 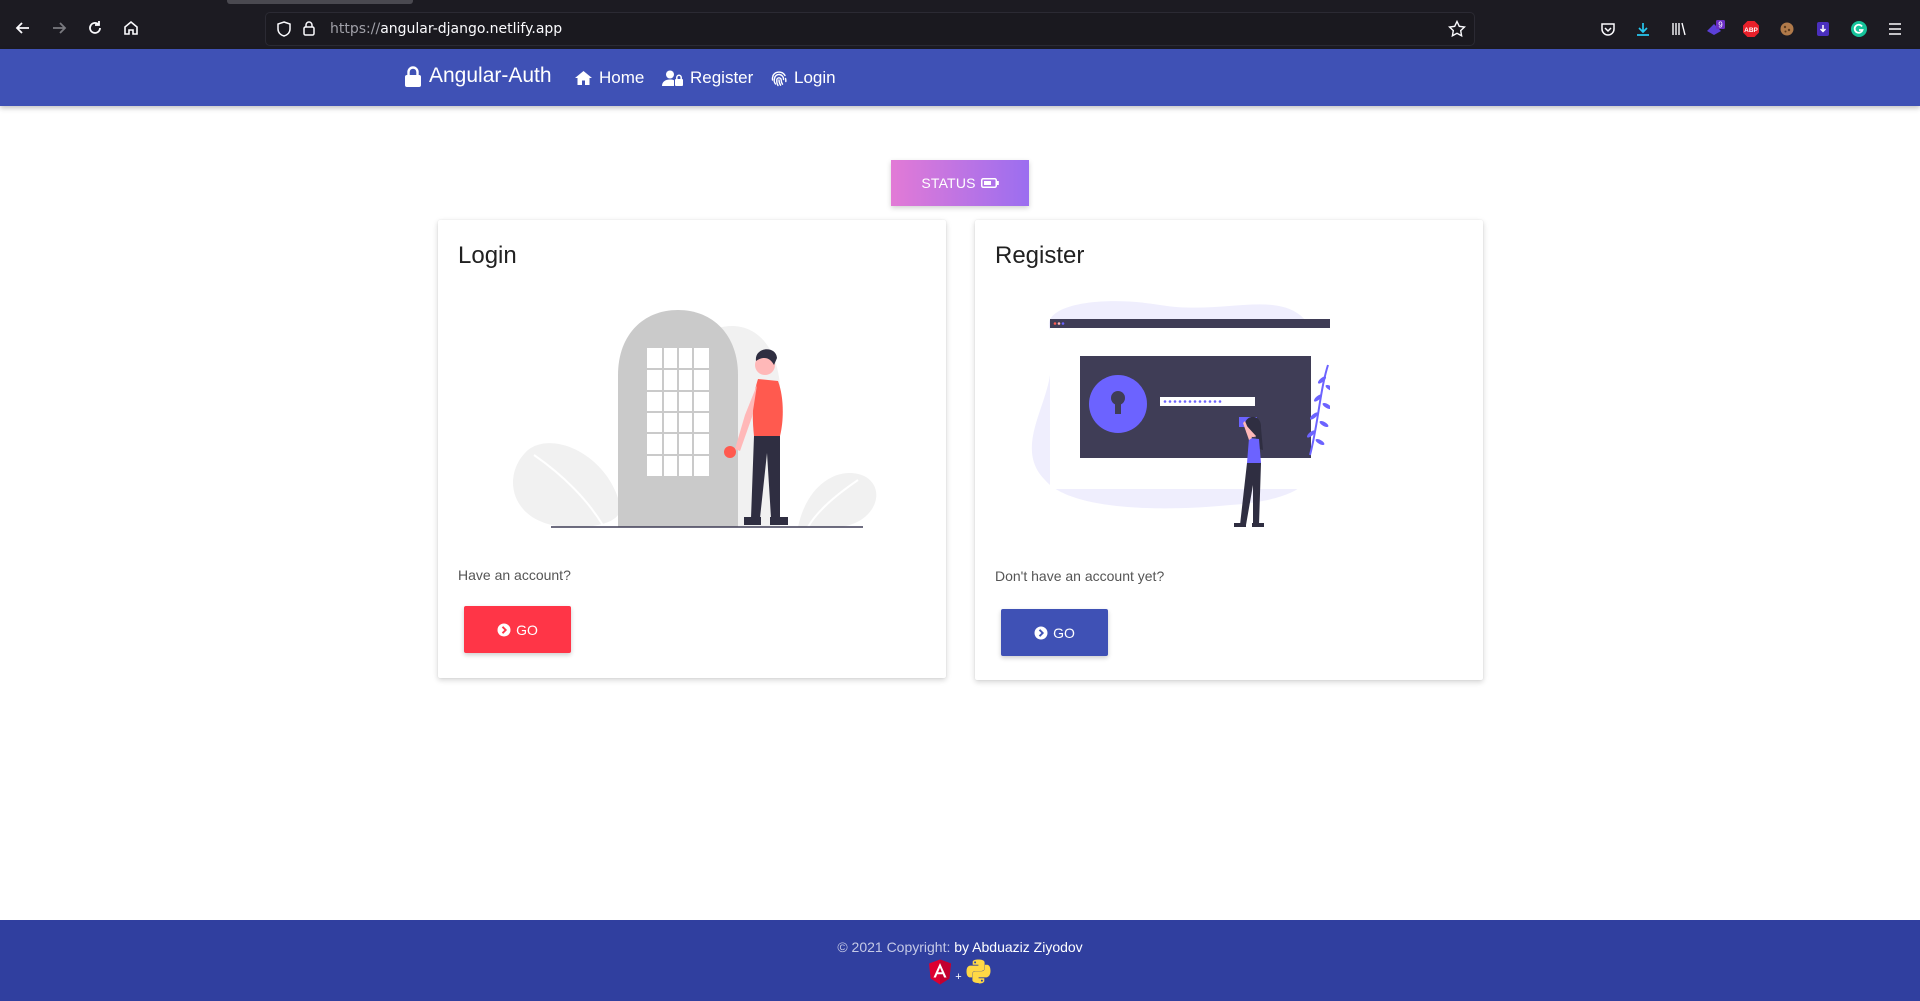 I want to click on address-bar: https://angular-django.netlify.app, so click(x=870, y=29).